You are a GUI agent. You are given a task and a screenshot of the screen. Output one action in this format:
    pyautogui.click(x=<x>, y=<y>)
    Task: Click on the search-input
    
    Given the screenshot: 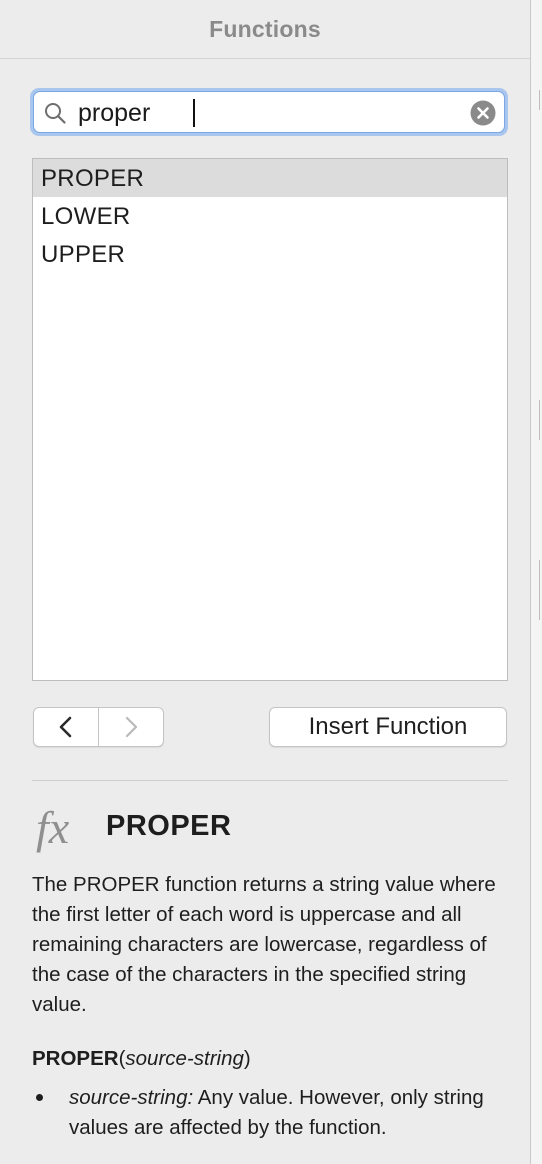 What is the action you would take?
    pyautogui.click(x=268, y=113)
    